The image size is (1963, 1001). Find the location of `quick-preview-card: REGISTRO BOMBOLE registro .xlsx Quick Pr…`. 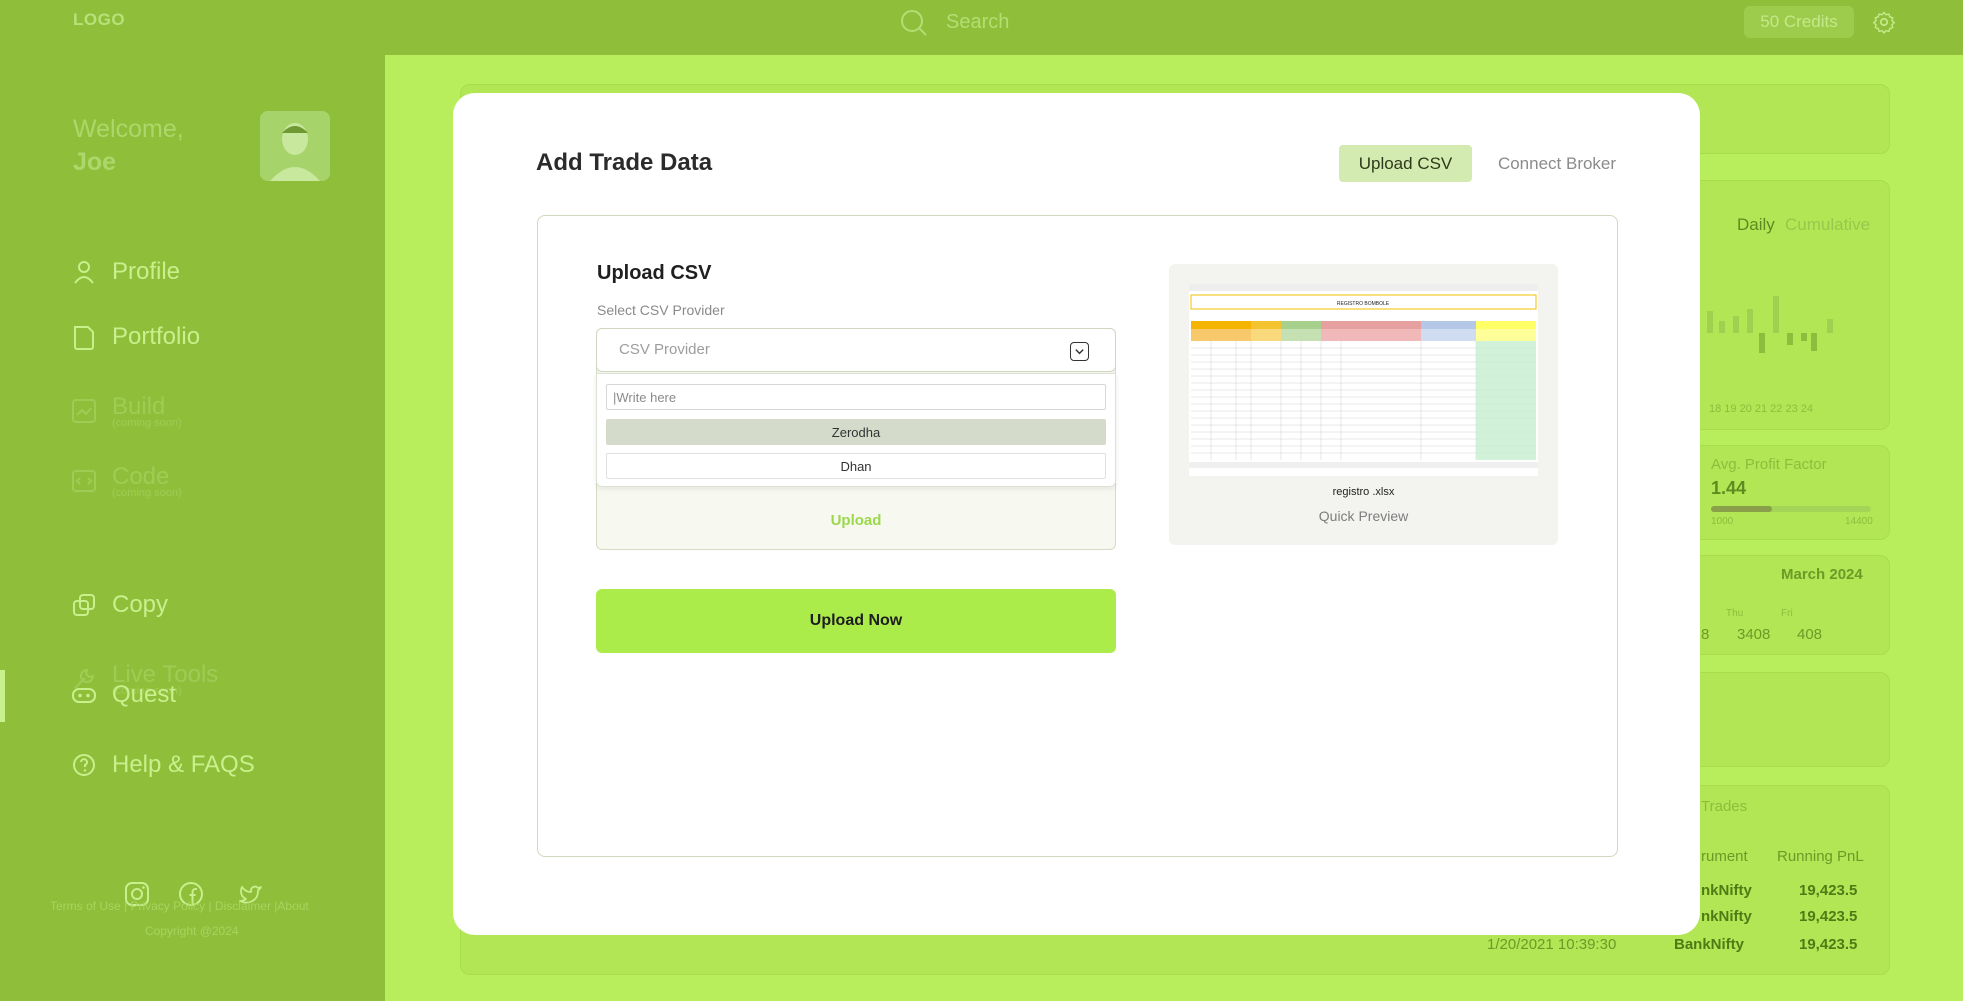

quick-preview-card: REGISTRO BOMBOLE registro .xlsx Quick Pr… is located at coordinates (1363, 404).